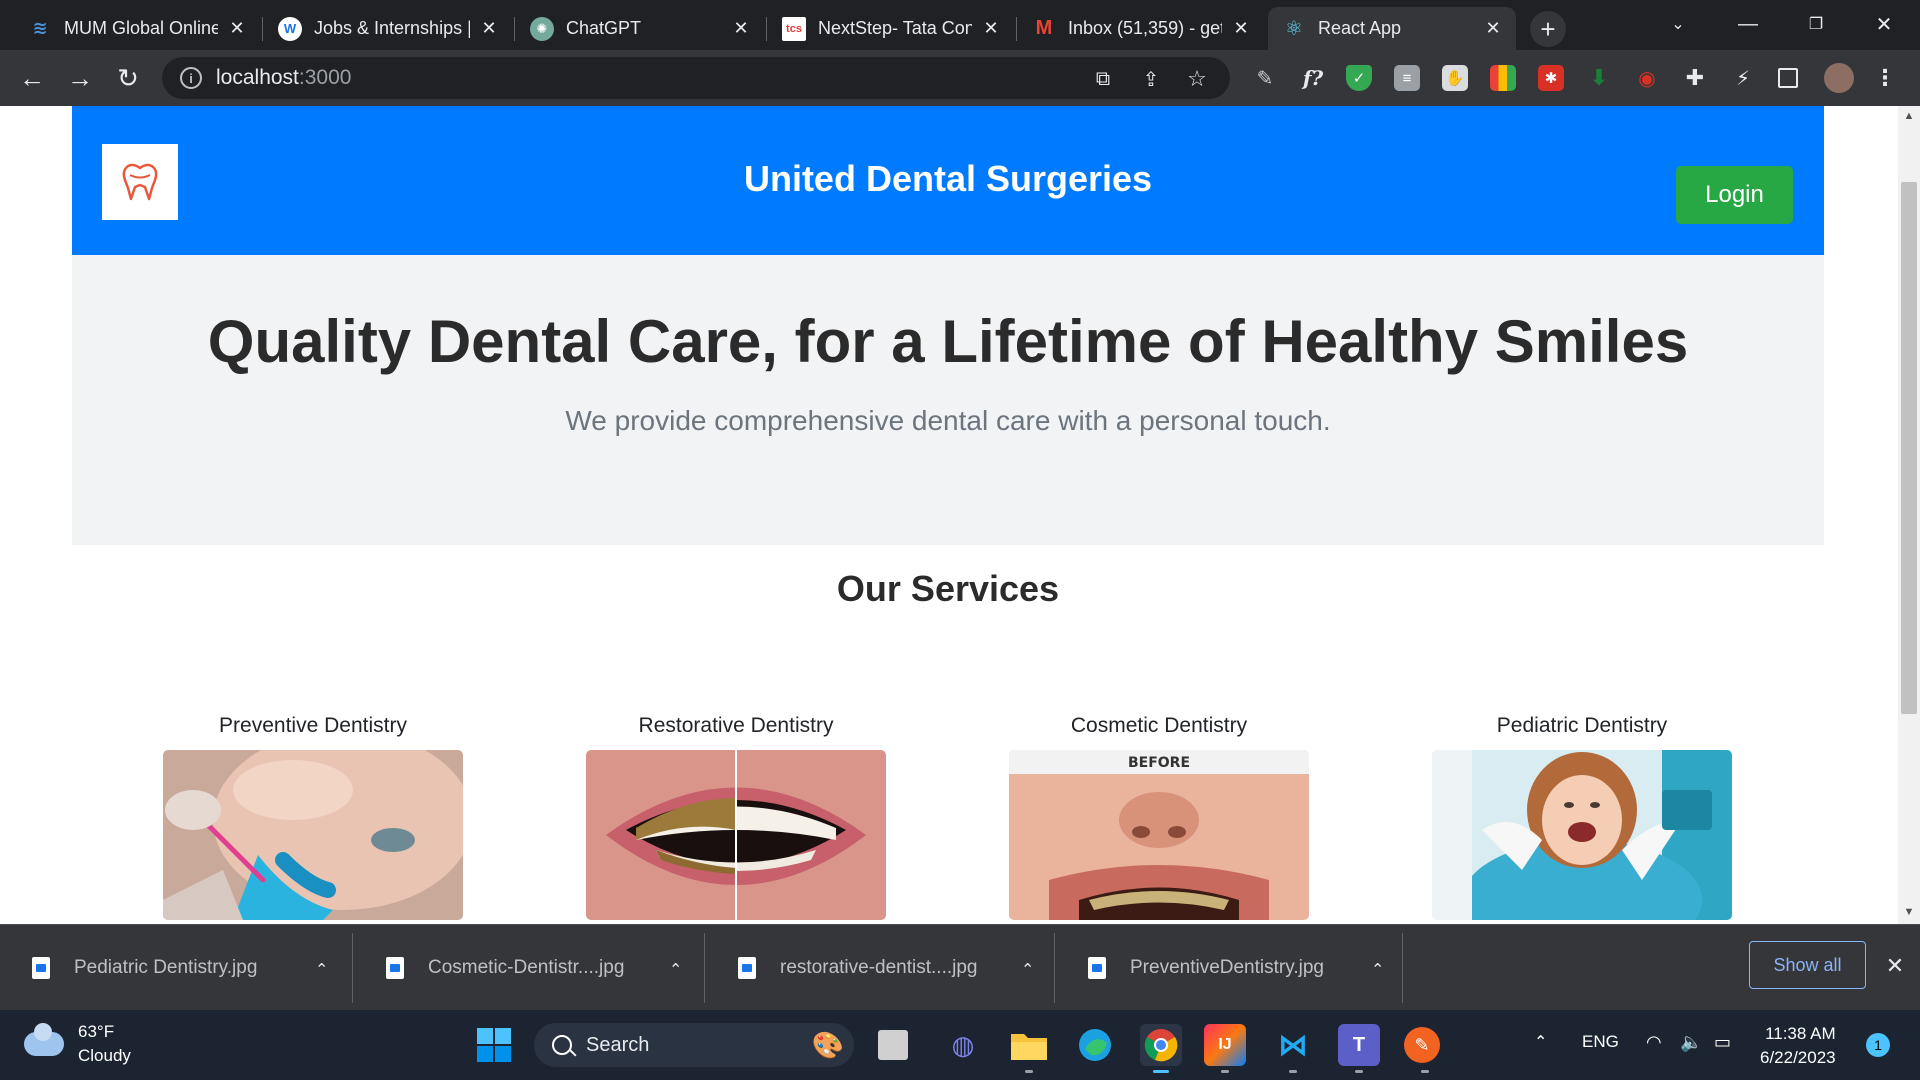  What do you see at coordinates (1816, 24) in the screenshot?
I see `restore-button: ❐` at bounding box center [1816, 24].